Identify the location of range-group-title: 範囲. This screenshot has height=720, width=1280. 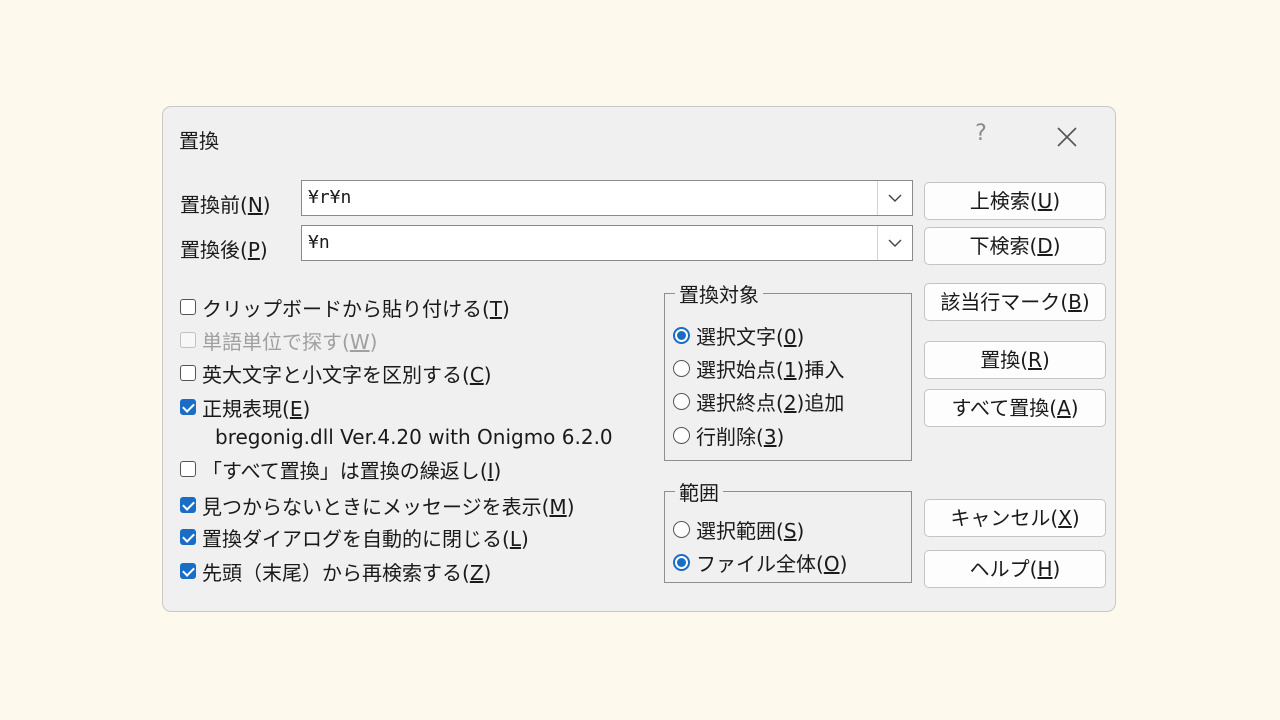
(699, 491).